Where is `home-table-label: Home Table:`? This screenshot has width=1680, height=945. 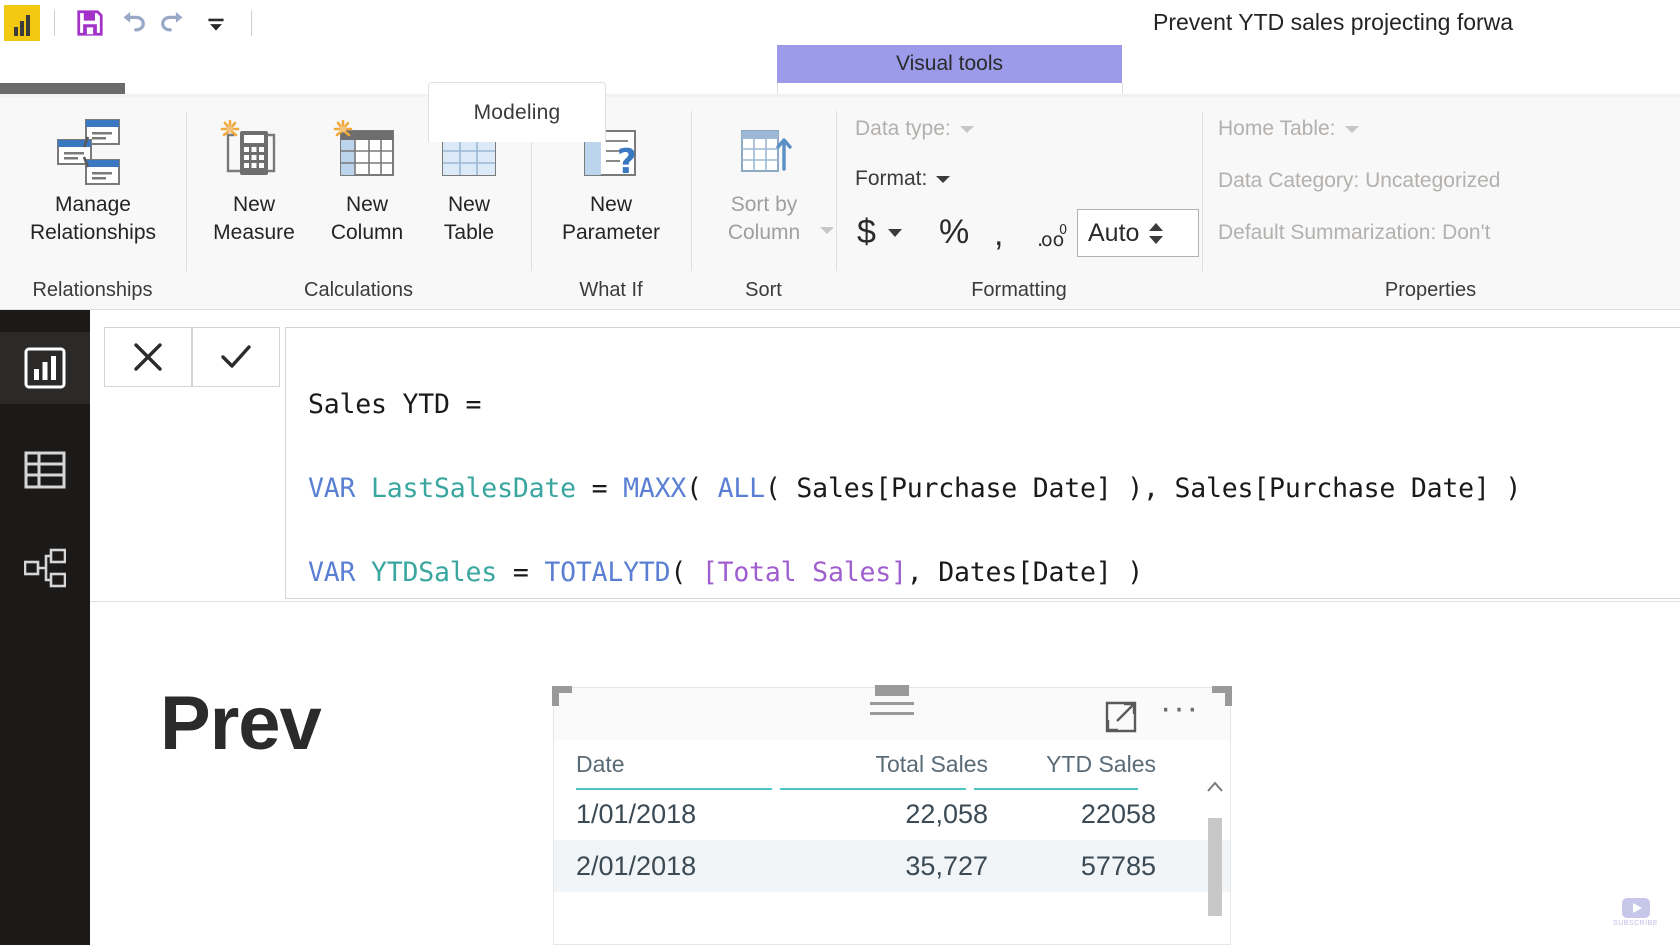
home-table-label: Home Table: is located at coordinates (1277, 128).